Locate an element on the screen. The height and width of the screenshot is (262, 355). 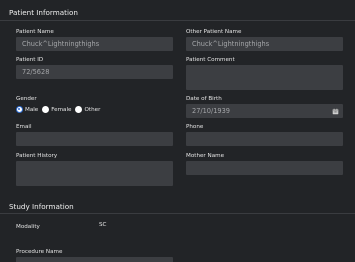
gender-option-label: Female is located at coordinates (61, 109).